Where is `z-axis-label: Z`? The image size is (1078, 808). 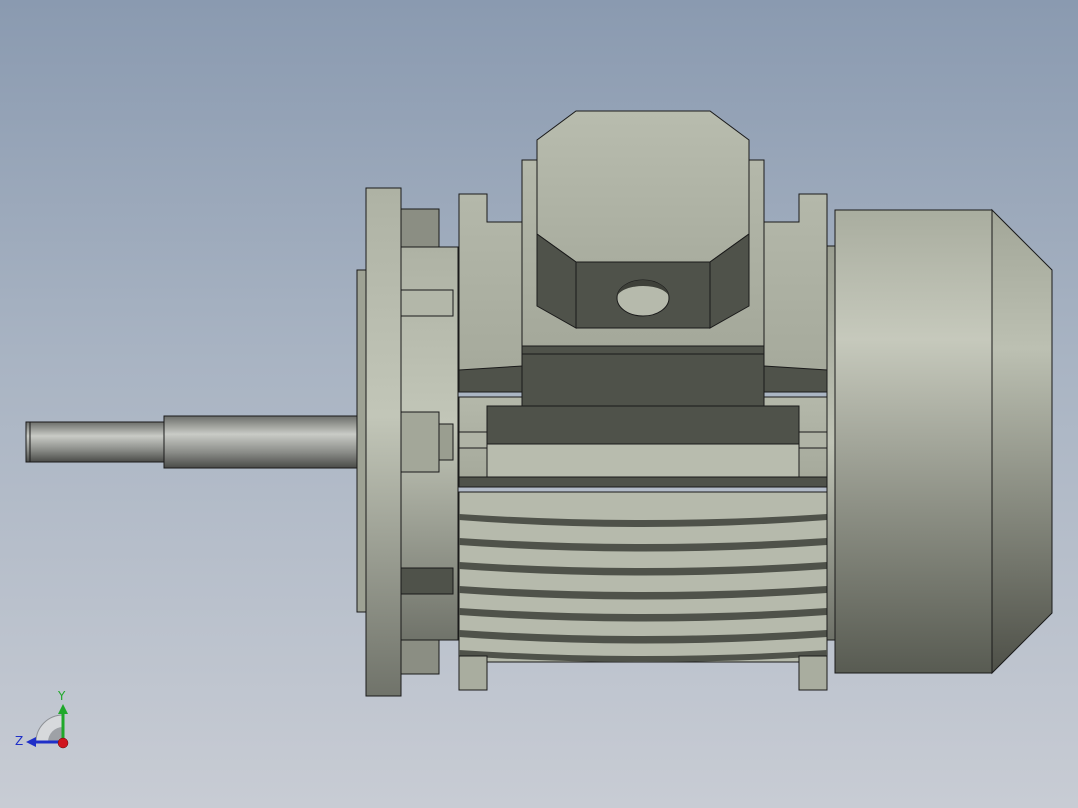 z-axis-label: Z is located at coordinates (19, 741).